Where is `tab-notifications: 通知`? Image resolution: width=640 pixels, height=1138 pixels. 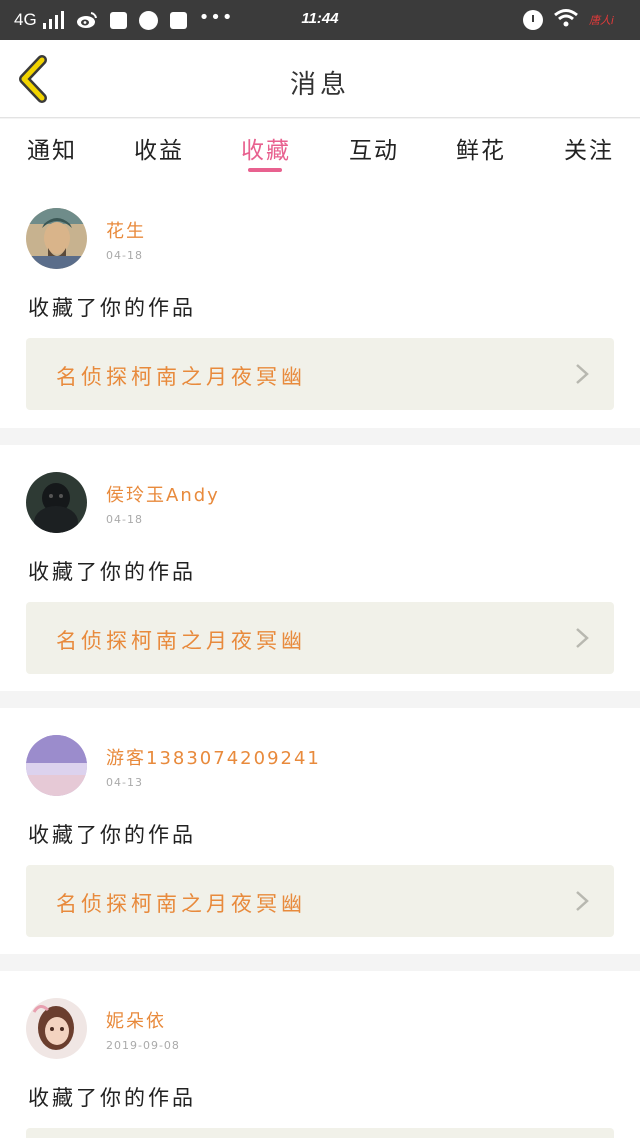 tab-notifications: 通知 is located at coordinates (52, 148).